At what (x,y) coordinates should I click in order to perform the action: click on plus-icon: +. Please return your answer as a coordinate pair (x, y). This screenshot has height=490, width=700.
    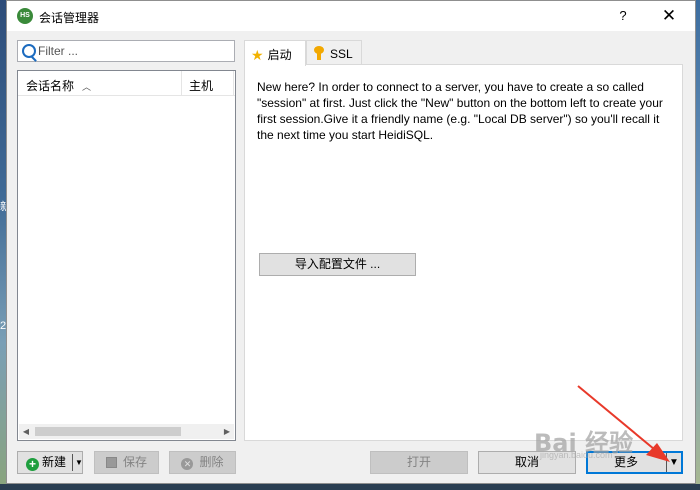
    Looking at the image, I should click on (32, 464).